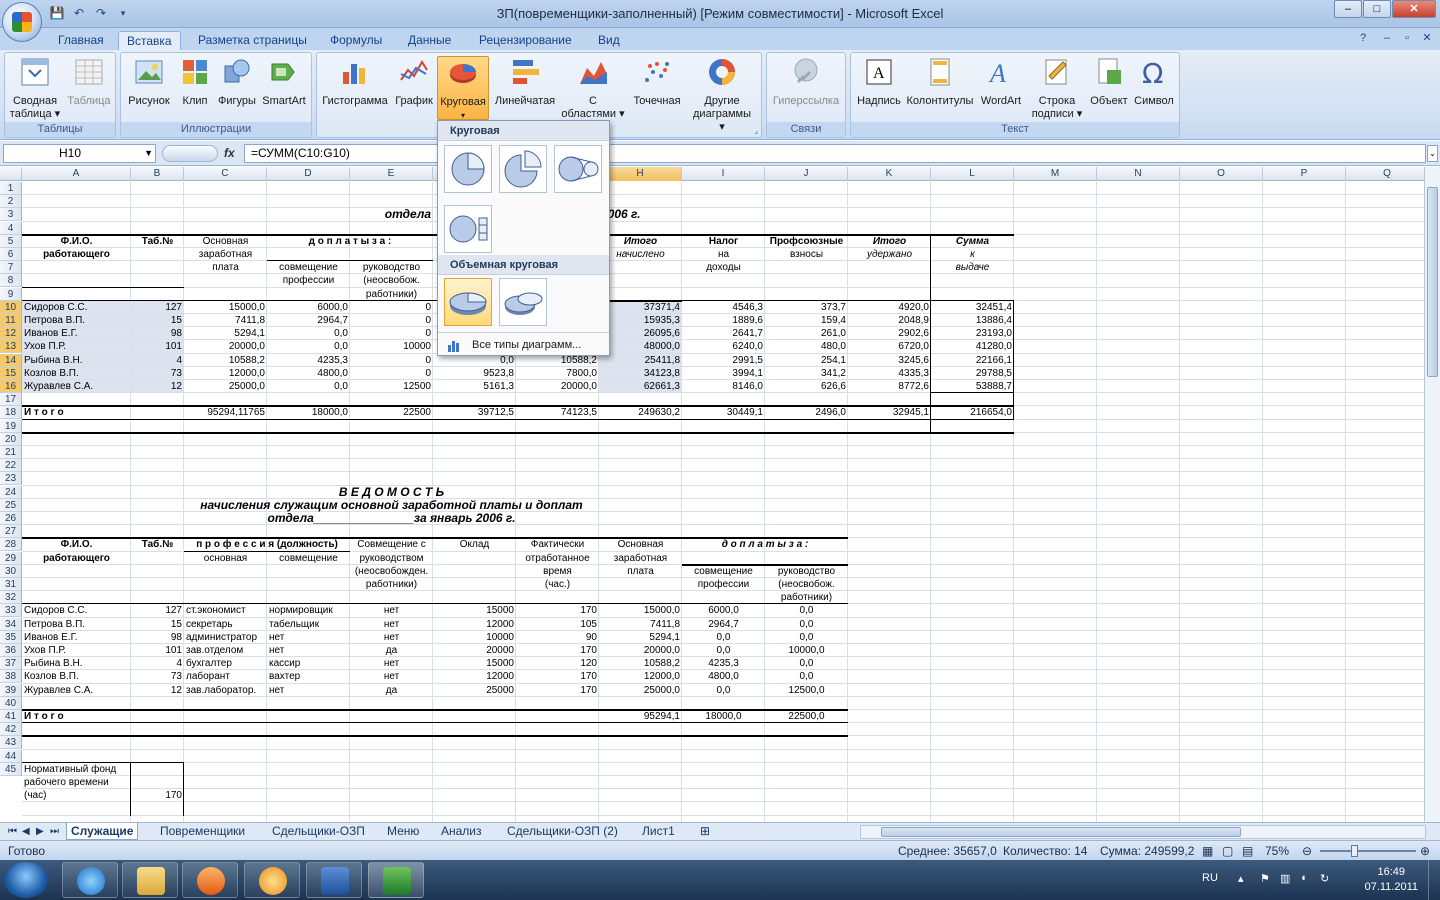 Image resolution: width=1440 pixels, height=900 pixels. I want to click on scatter-chart-button: Точечная, so click(657, 82).